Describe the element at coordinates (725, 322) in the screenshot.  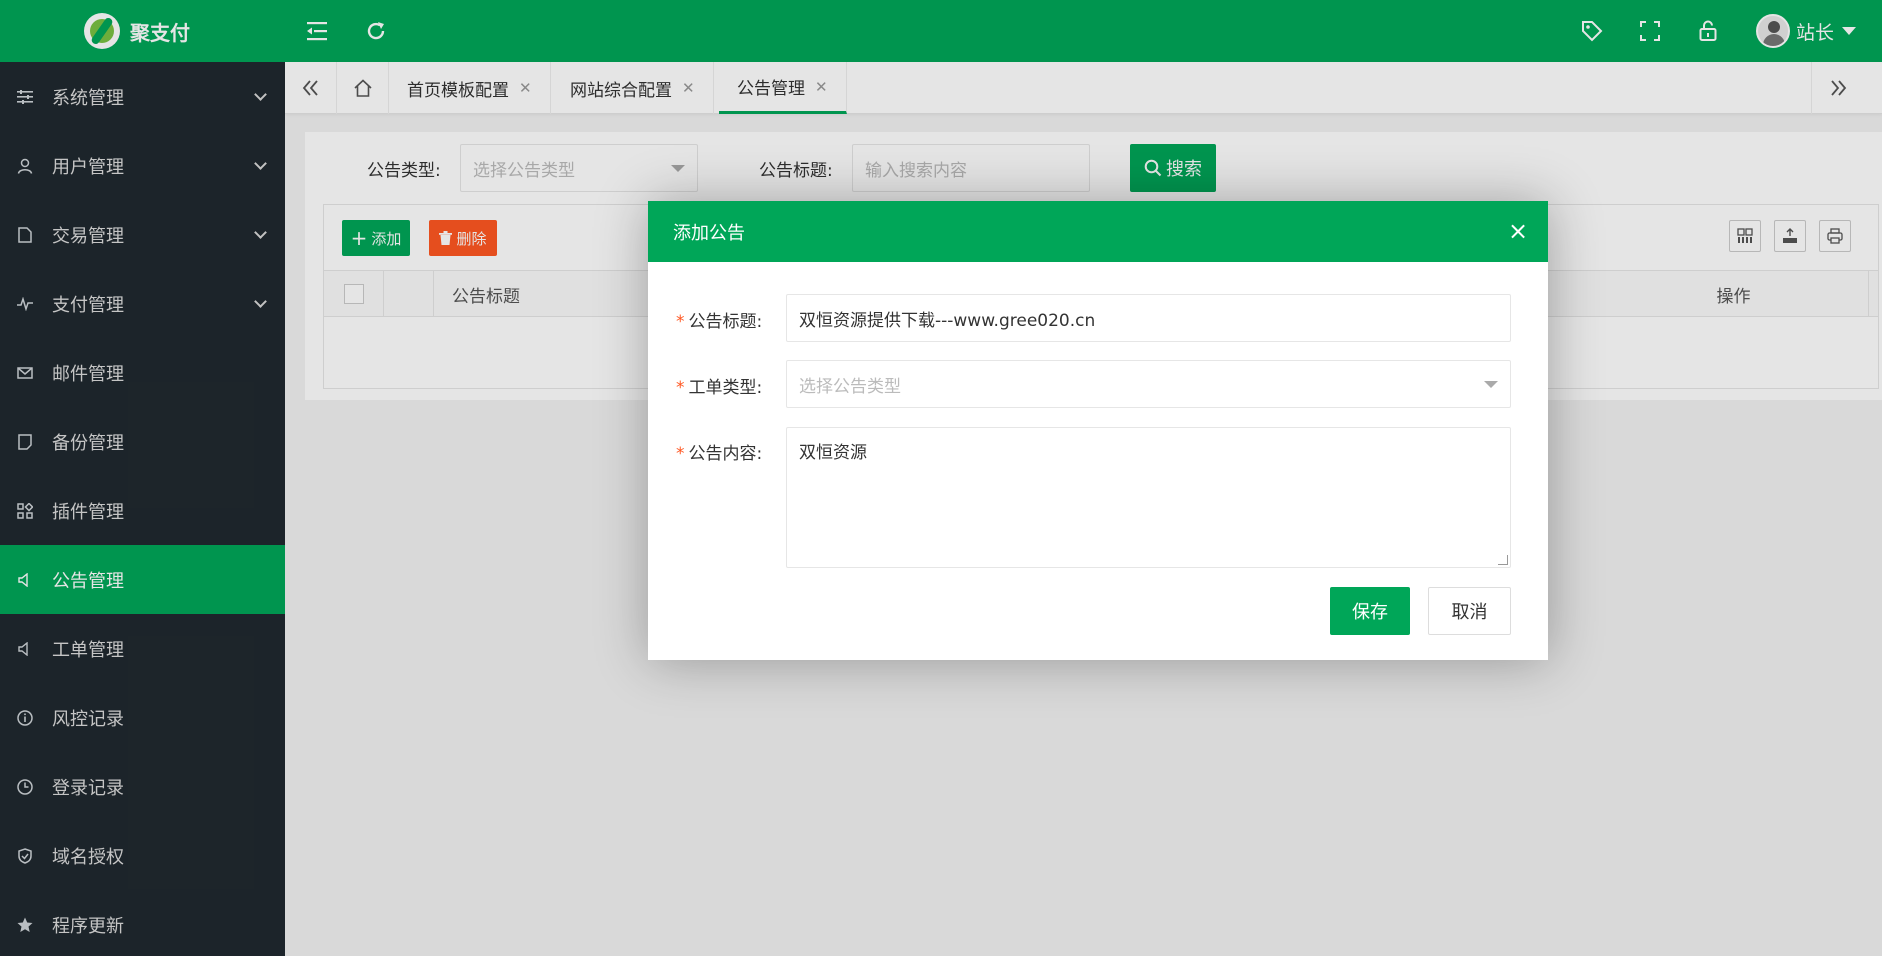
I see `title-label-text: 公告标题:` at that location.